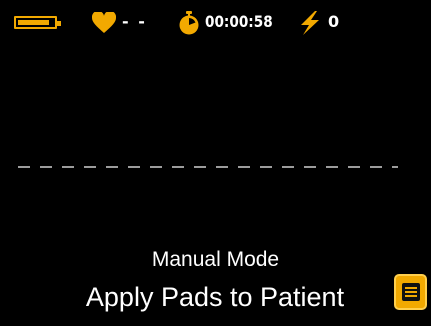 The width and height of the screenshot is (431, 326). Describe the element at coordinates (189, 23) in the screenshot. I see `stopwatch-icon` at that location.